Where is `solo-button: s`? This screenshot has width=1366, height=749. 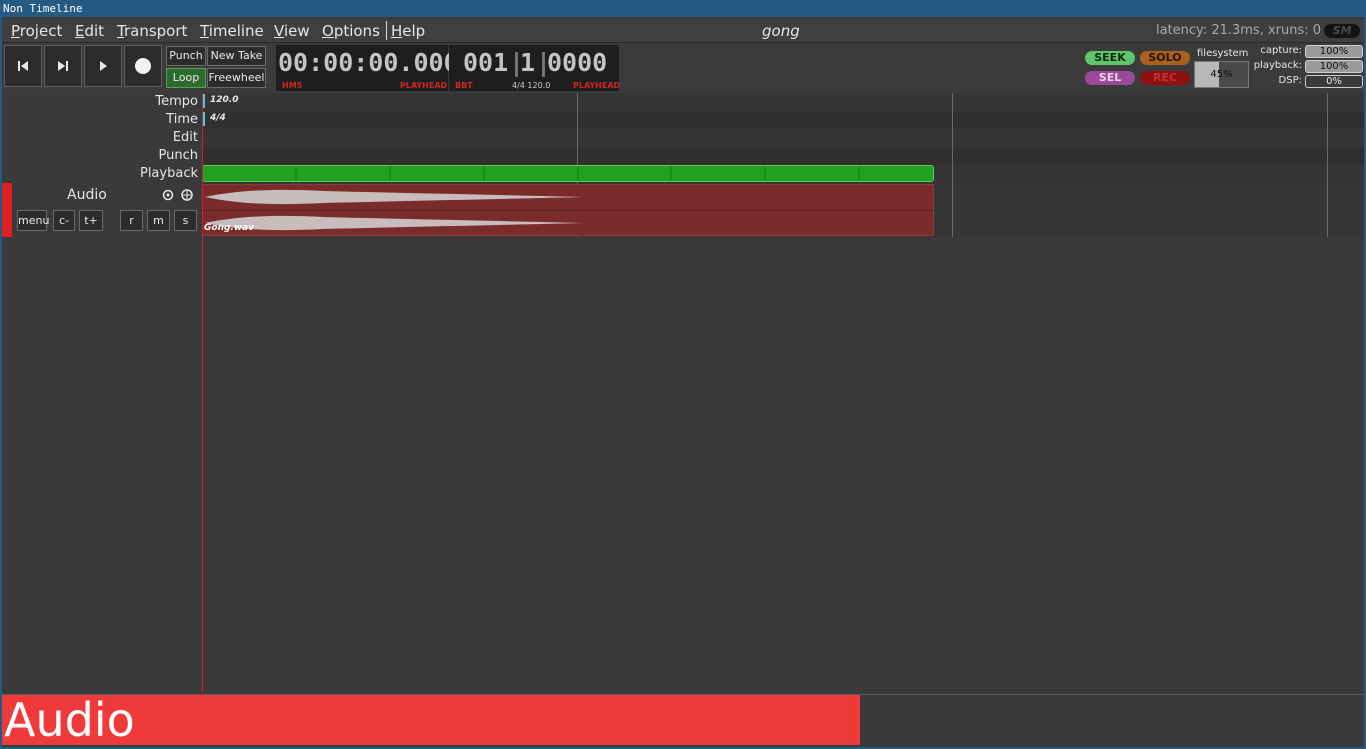
solo-button: s is located at coordinates (185, 220).